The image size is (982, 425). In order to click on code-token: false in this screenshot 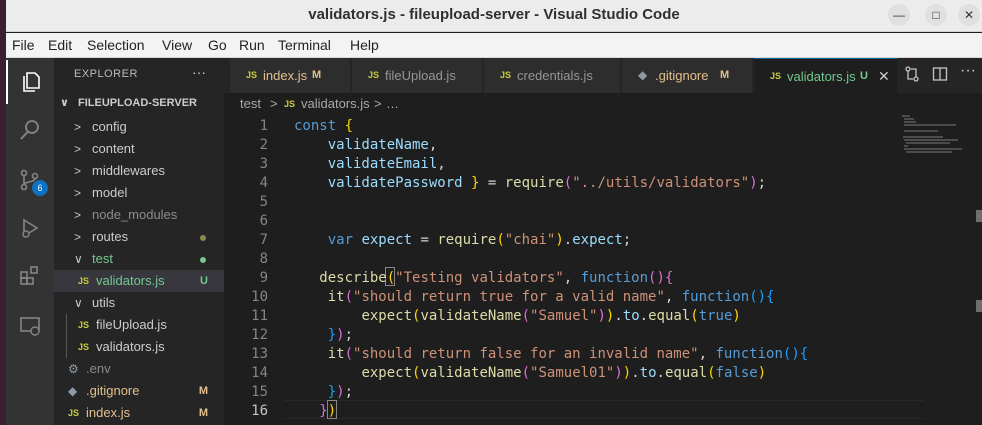, I will do `click(736, 373)`.